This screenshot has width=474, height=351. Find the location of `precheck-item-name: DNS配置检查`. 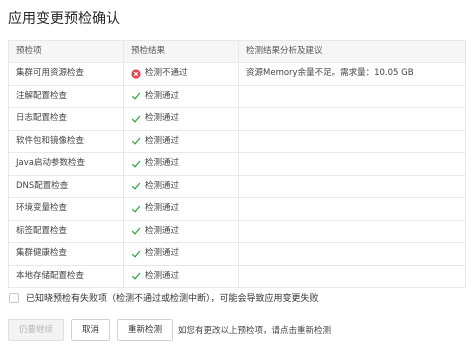

precheck-item-name: DNS配置检查 is located at coordinates (66, 186).